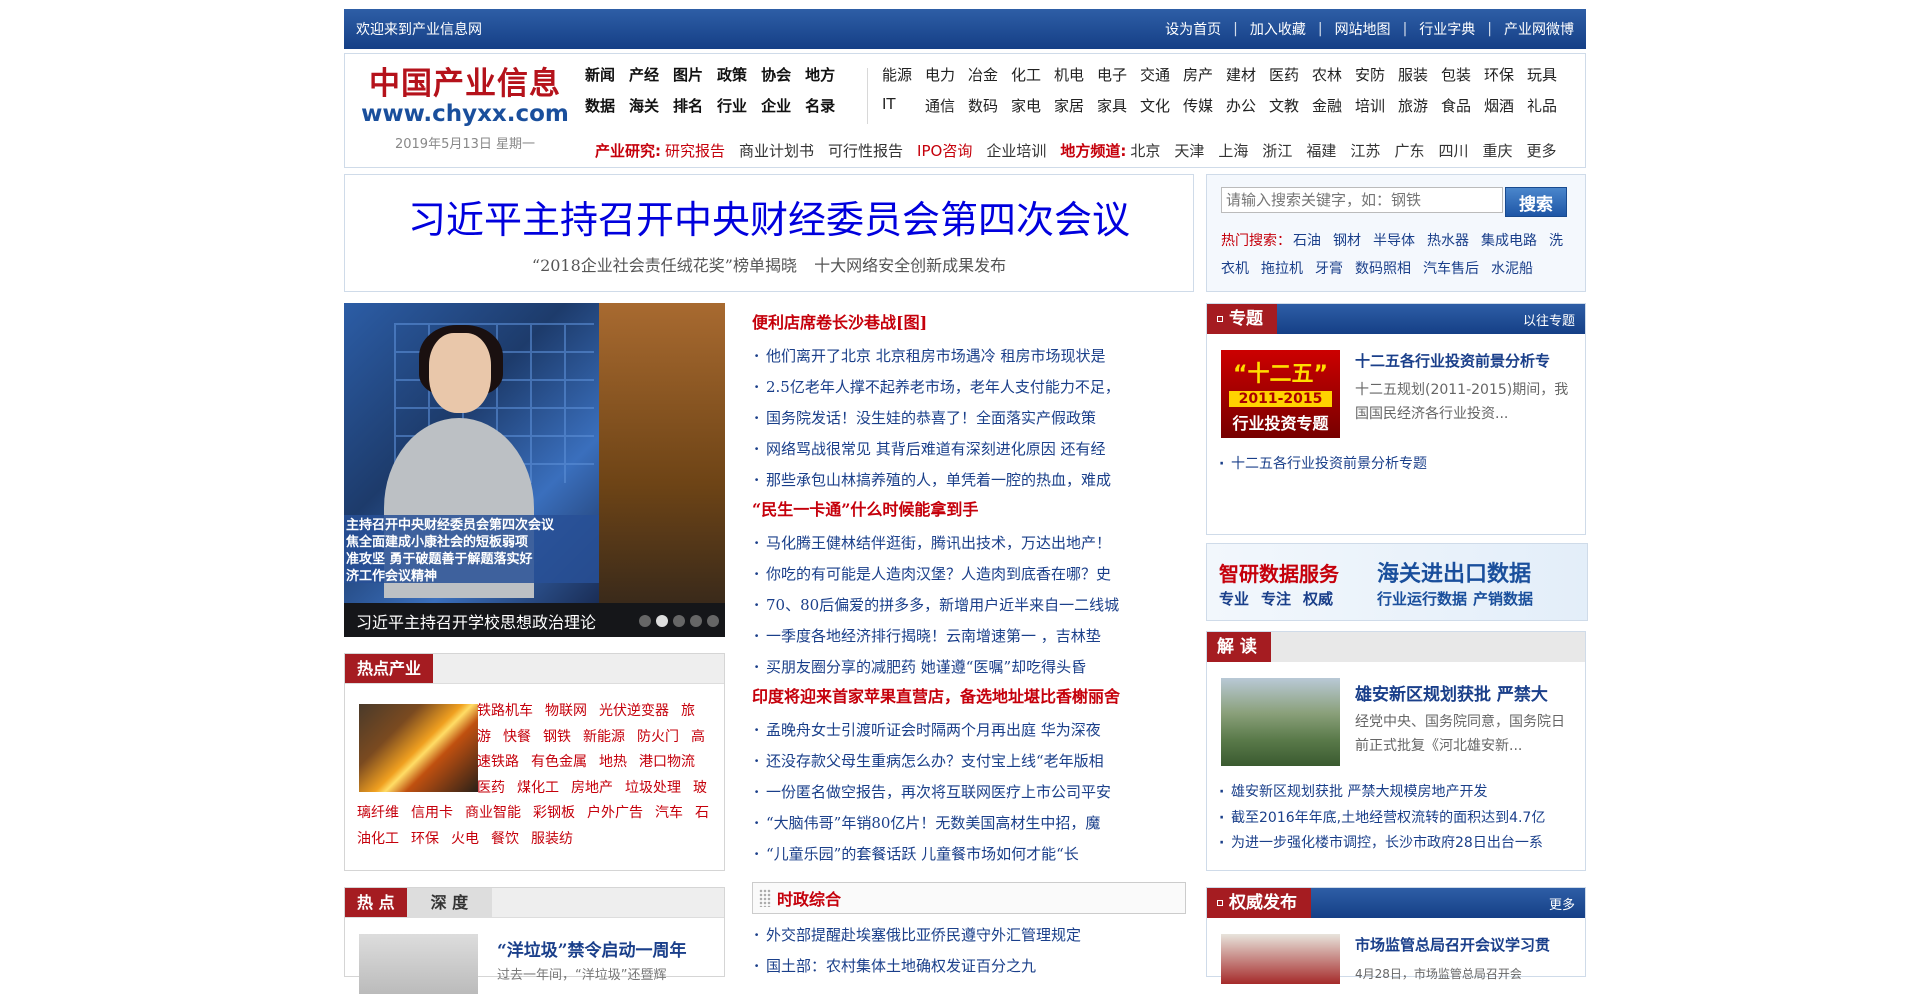 This screenshot has width=1920, height=994. I want to click on industry-tag: 彩钢板, so click(554, 813).